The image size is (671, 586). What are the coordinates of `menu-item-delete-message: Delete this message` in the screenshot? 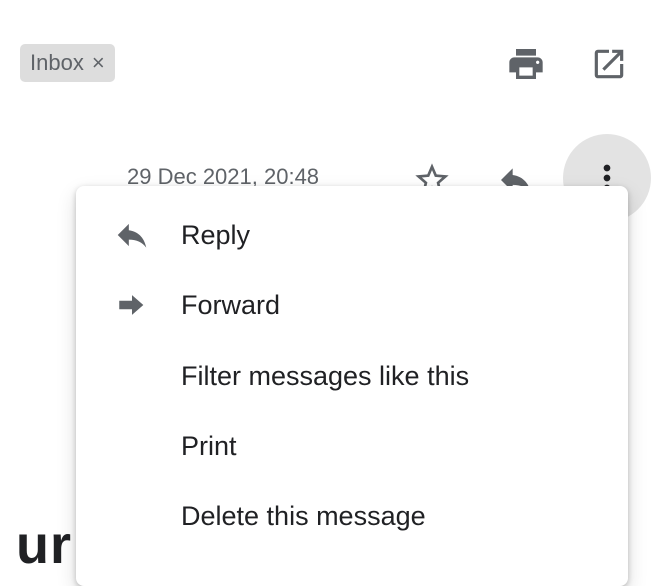 It's located at (352, 516).